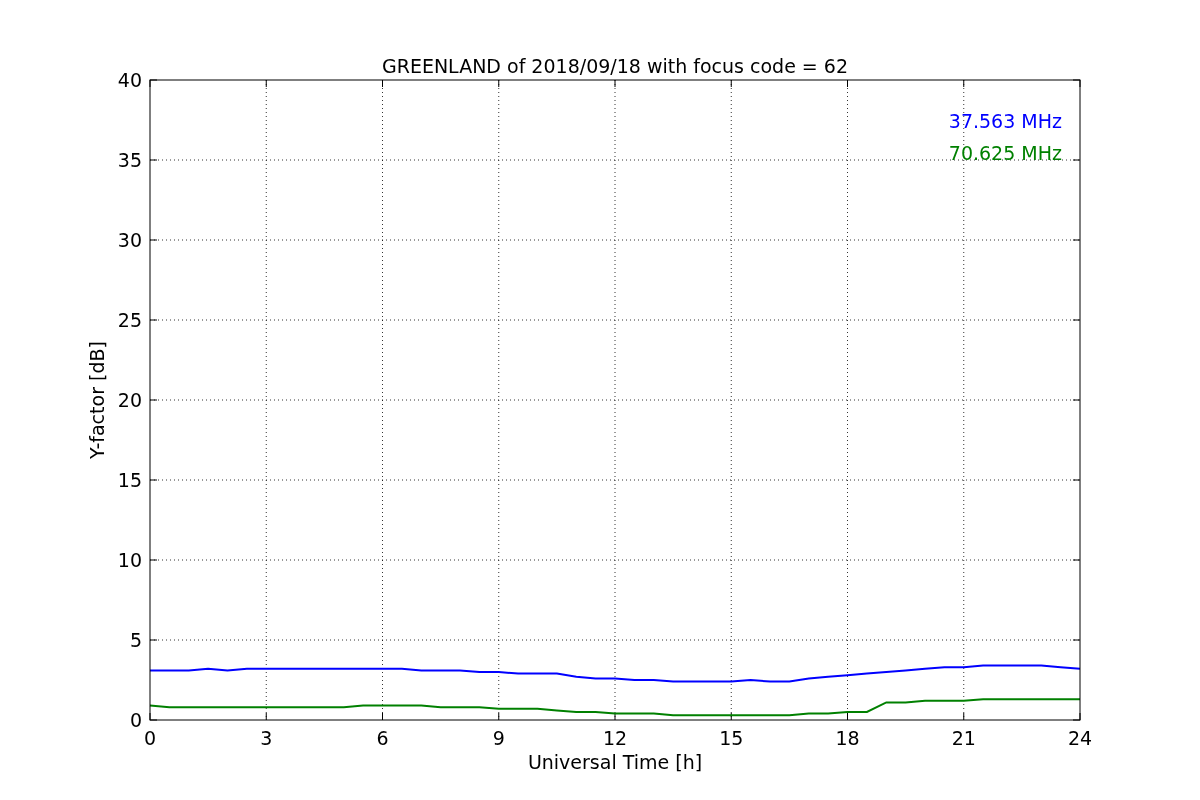 The image size is (1200, 800). Describe the element at coordinates (129, 240) in the screenshot. I see `tick-label: 30` at that location.